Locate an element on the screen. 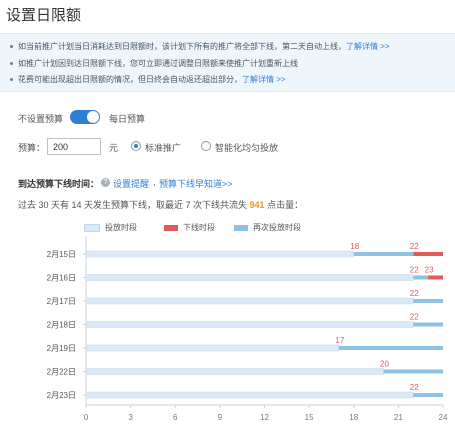 This screenshot has width=455, height=434. budget-input: 200 is located at coordinates (74, 146).